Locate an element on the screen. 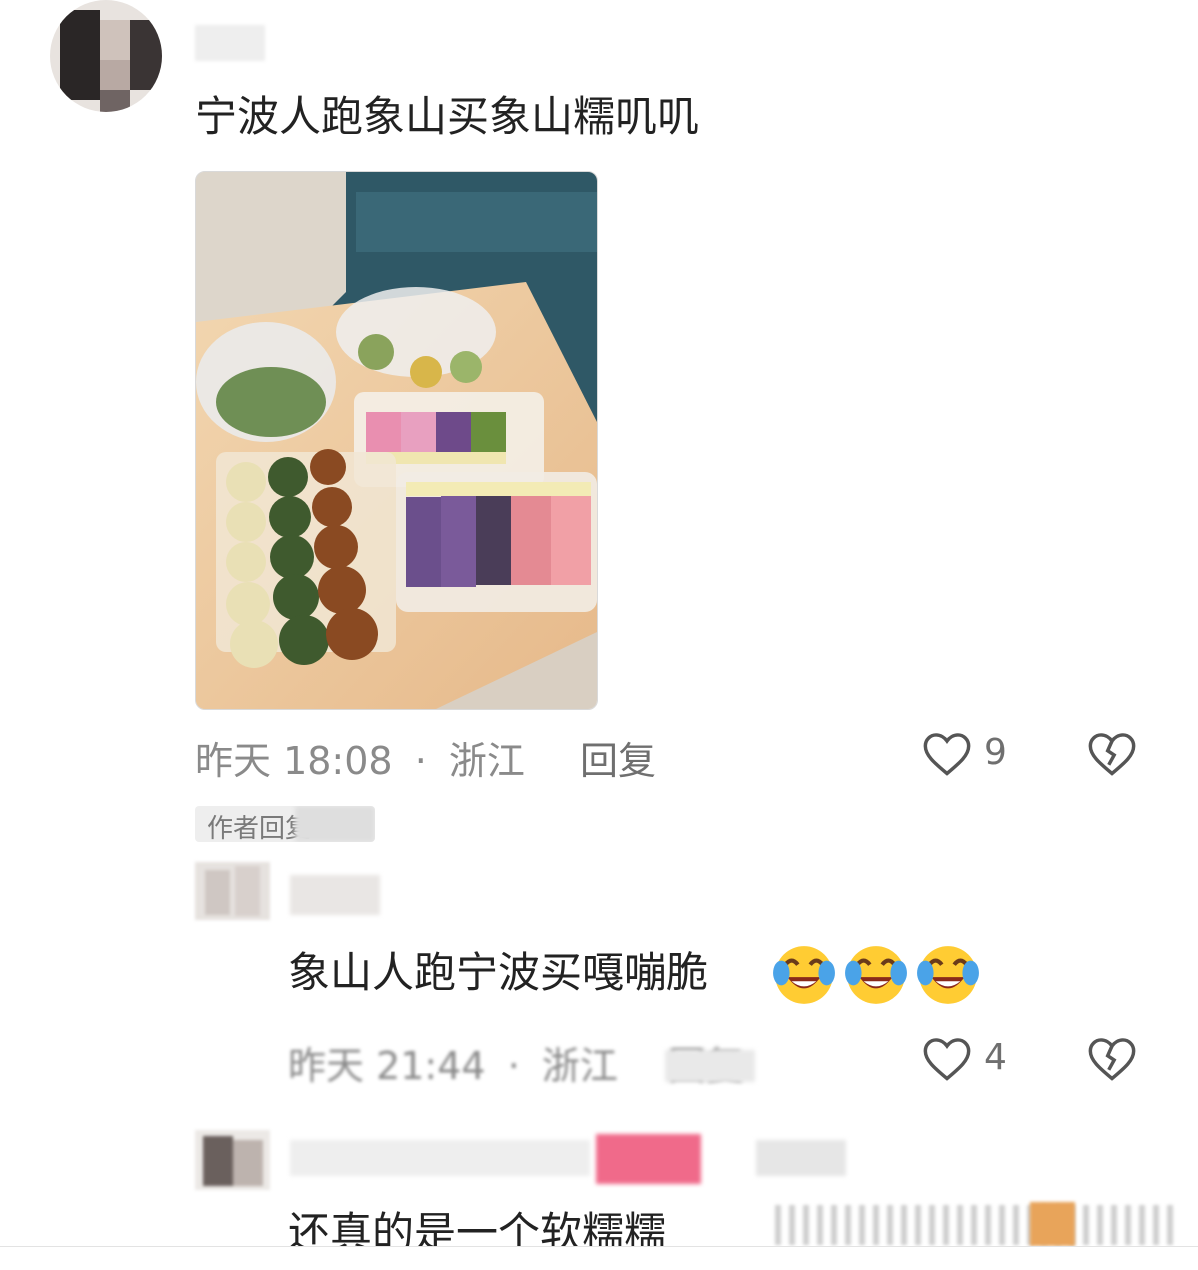 The height and width of the screenshot is (1270, 1198). reply-location: 浙江 is located at coordinates (579, 1066).